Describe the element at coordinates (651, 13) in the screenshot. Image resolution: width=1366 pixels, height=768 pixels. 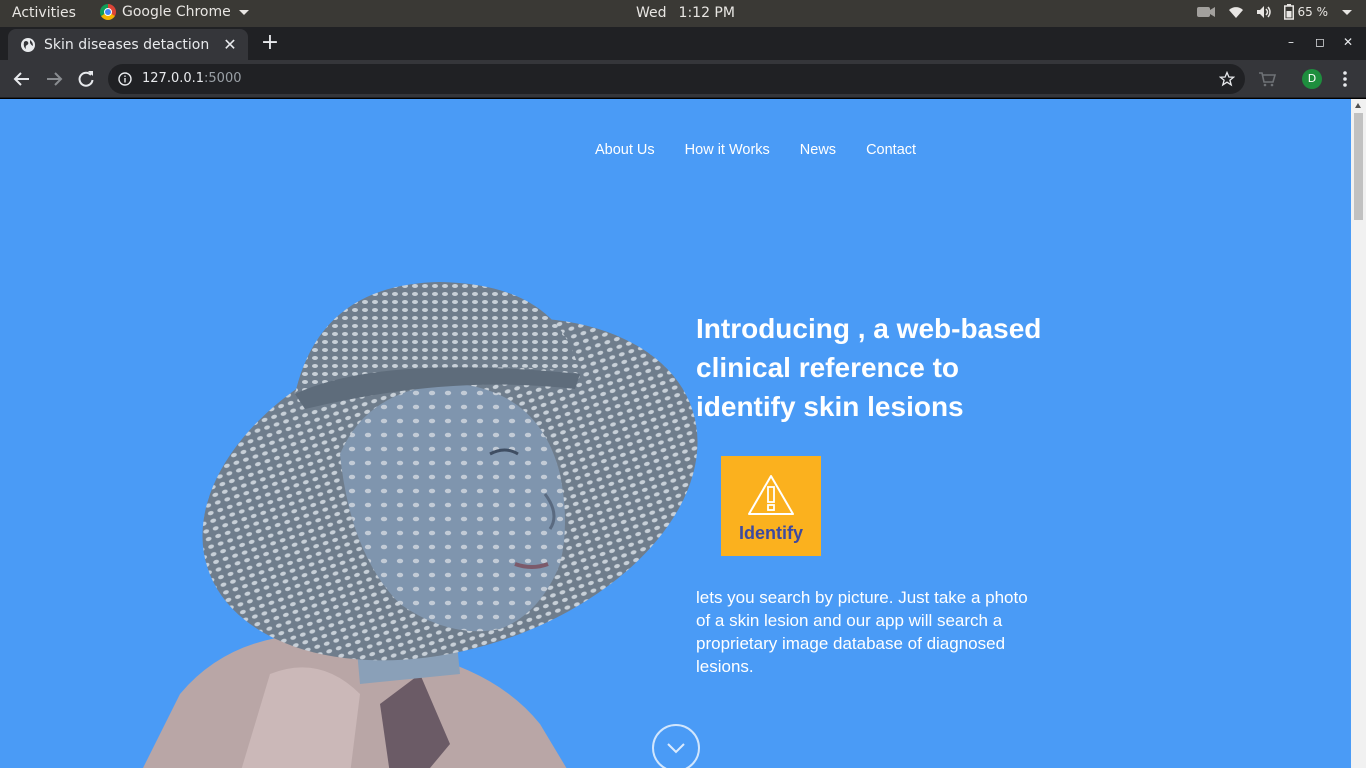
I see `clock-day: Wed` at that location.